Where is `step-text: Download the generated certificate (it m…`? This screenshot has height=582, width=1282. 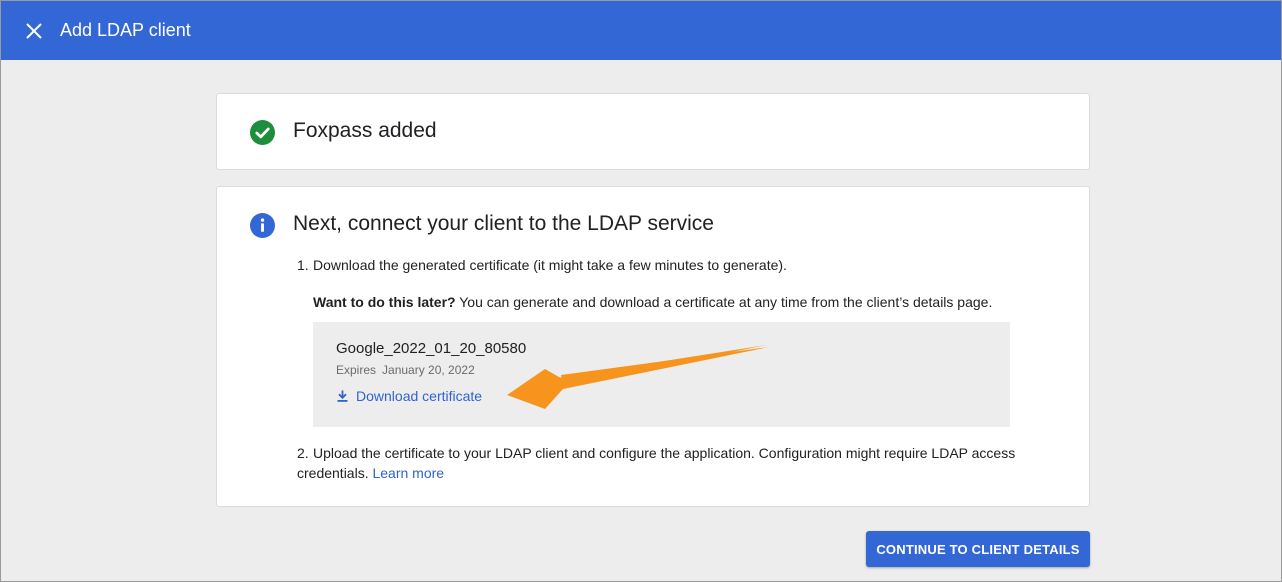
step-text: Download the generated certificate (it m… is located at coordinates (550, 265).